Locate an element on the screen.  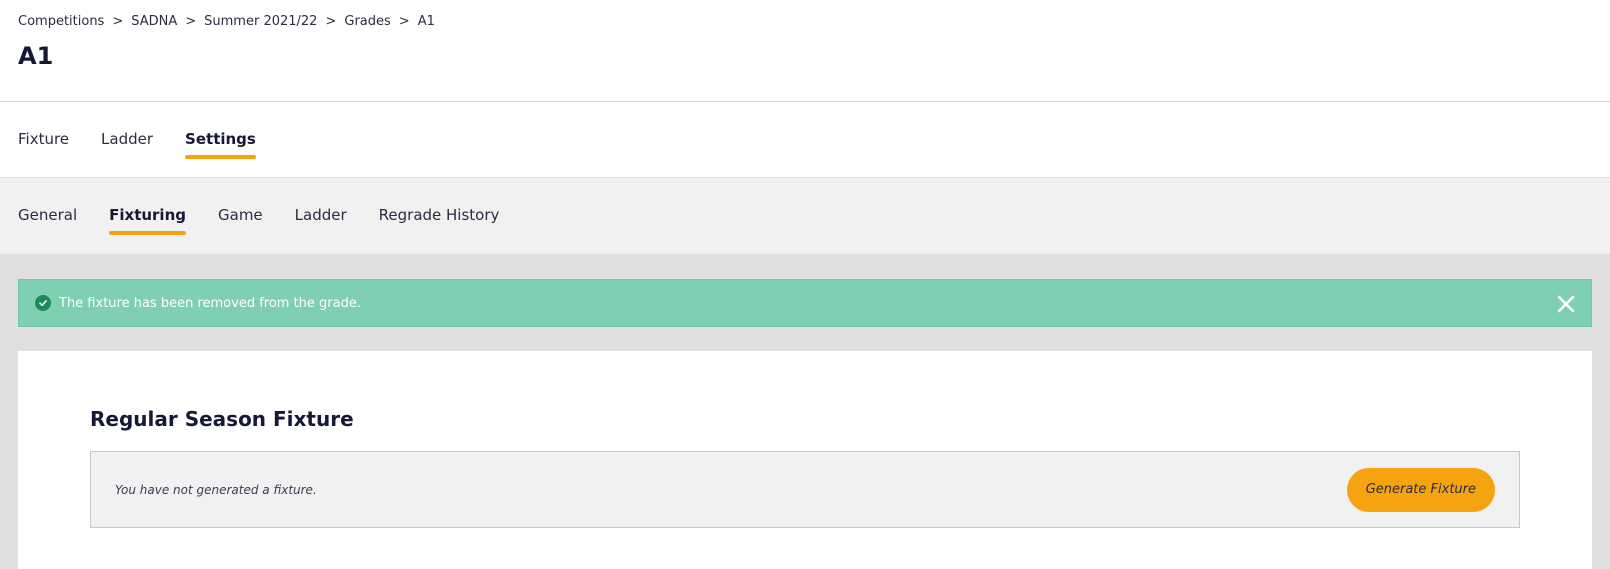
subtab-fixturing: Fixturing is located at coordinates (147, 220).